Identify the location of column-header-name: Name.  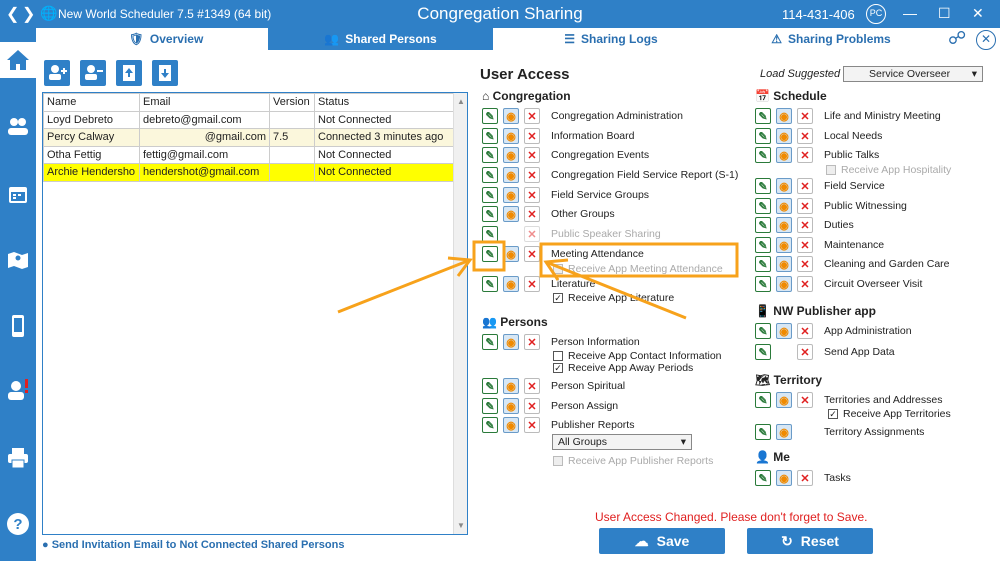
(91, 102).